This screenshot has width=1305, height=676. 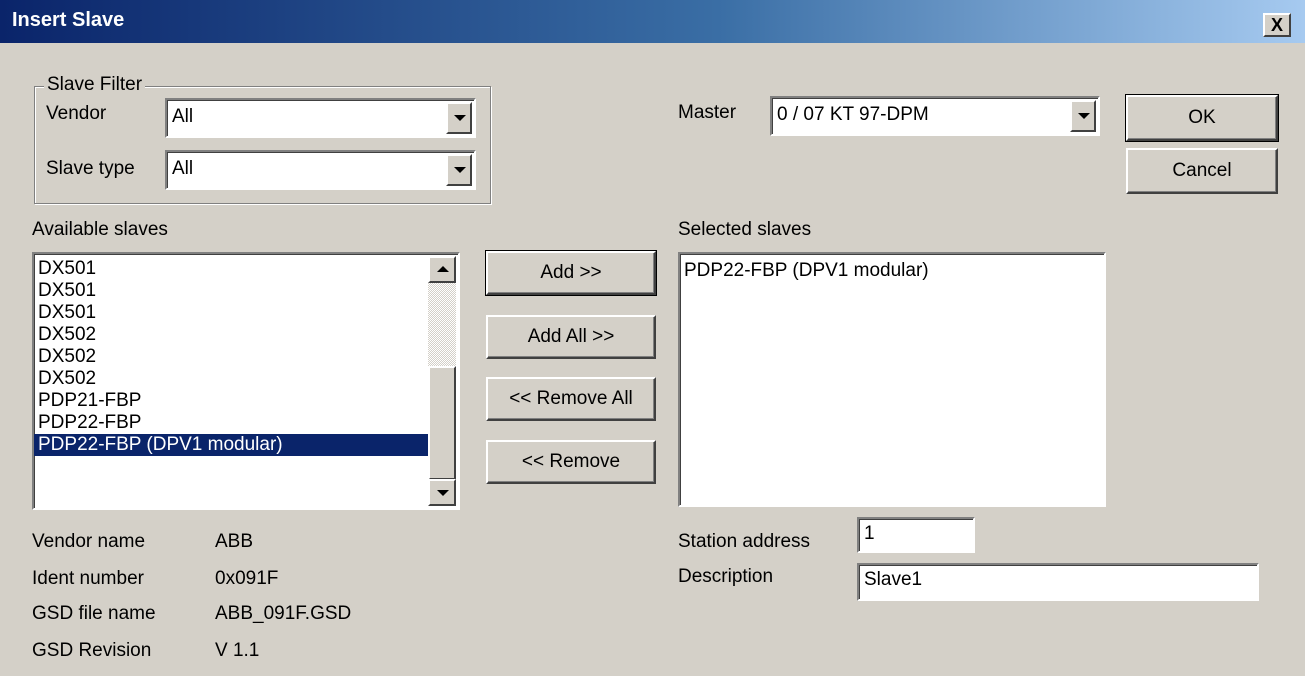 I want to click on ident-number-label: Ident number, so click(x=88, y=578).